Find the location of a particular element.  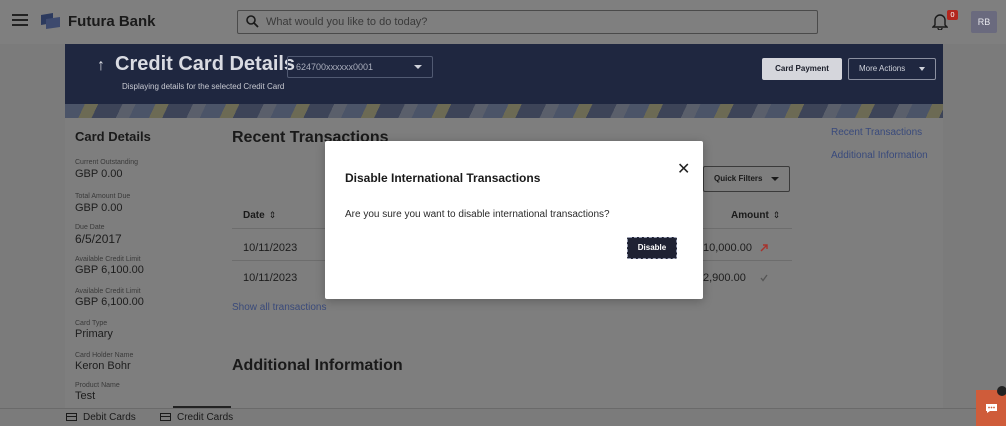

close-icon: ✕ is located at coordinates (683, 169).